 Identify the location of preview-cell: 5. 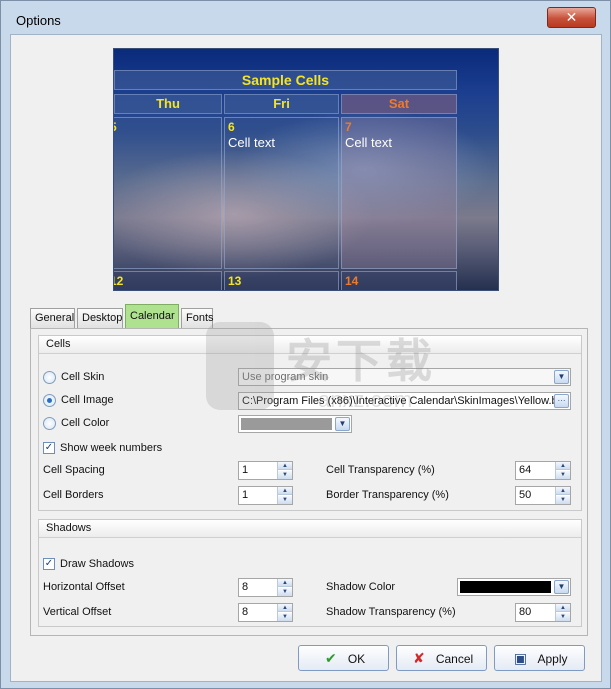
(168, 193).